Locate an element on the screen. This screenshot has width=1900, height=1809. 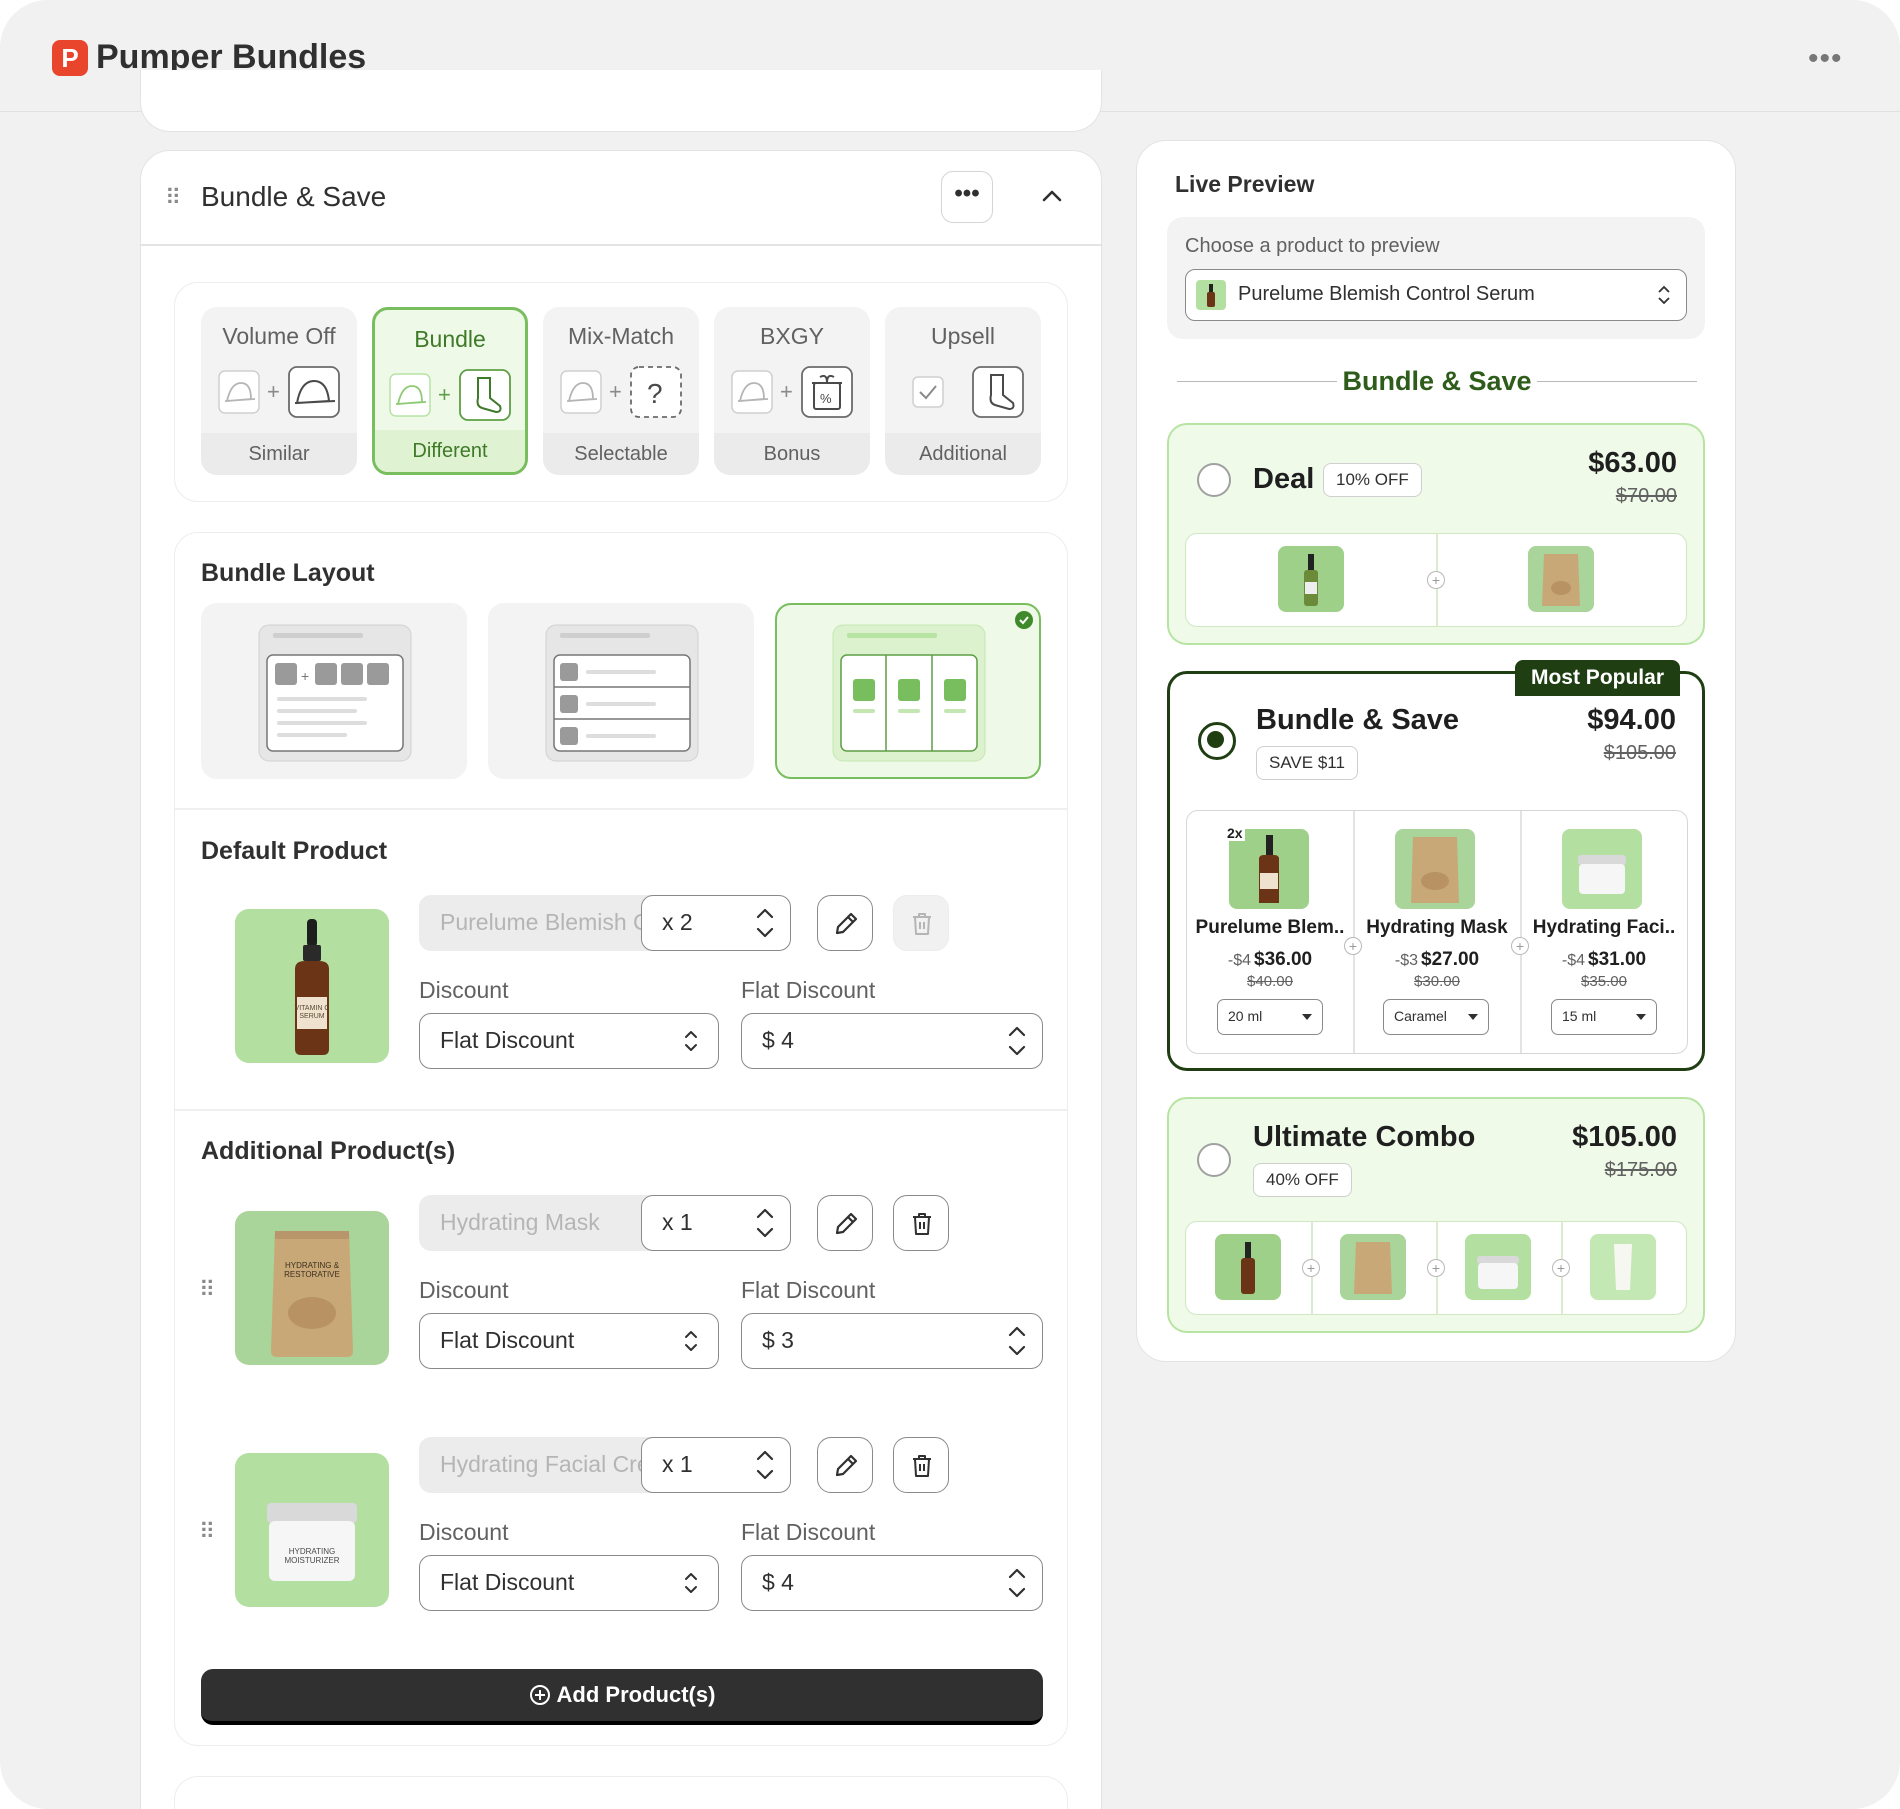
variant-value: 20 ml is located at coordinates (1245, 1016).